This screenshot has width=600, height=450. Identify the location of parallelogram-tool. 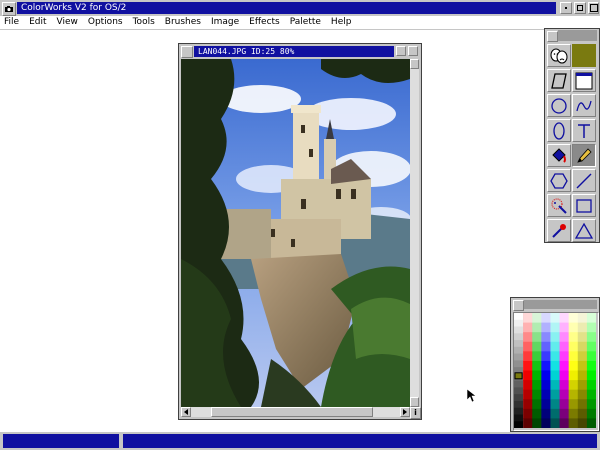
(559, 80).